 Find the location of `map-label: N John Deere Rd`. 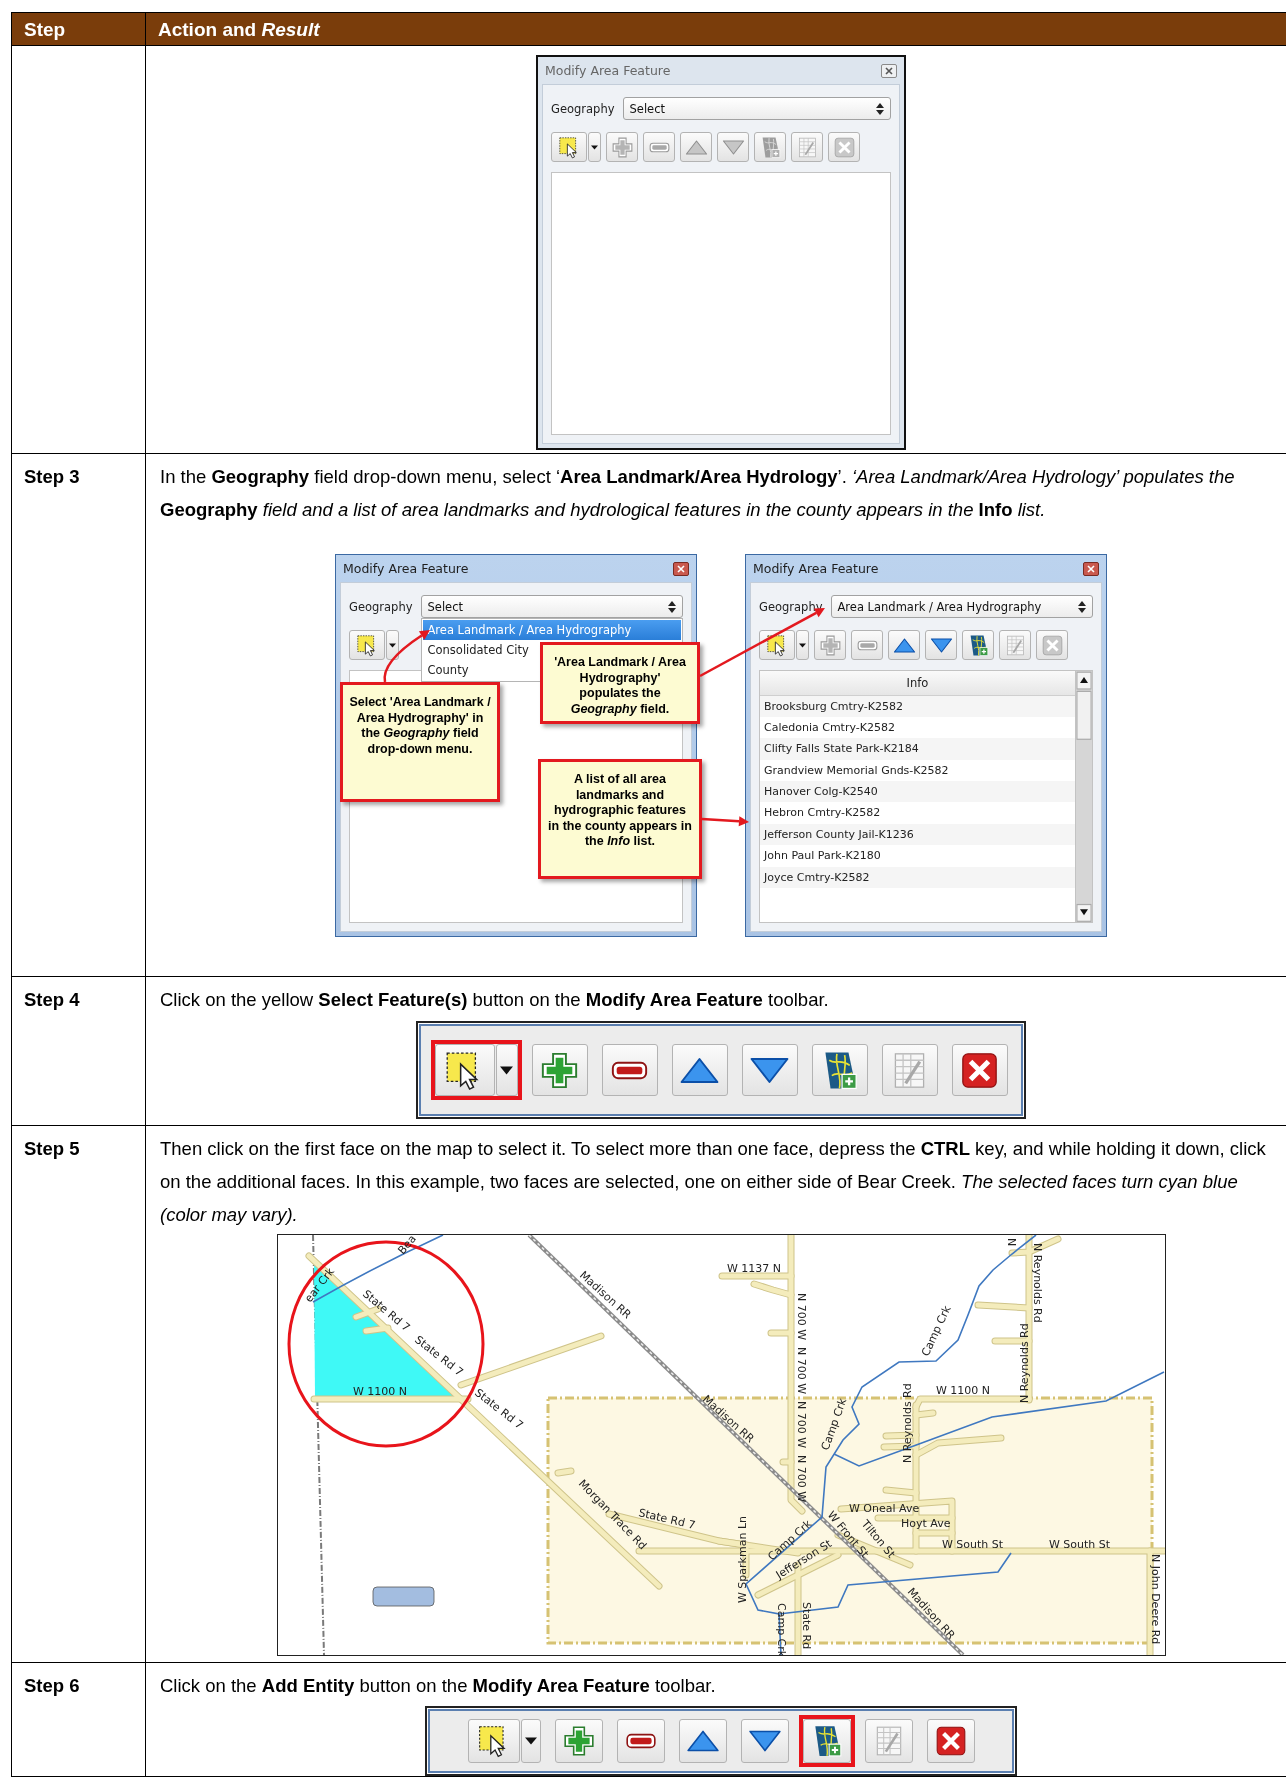

map-label: N John Deere Rd is located at coordinates (1155, 1599).